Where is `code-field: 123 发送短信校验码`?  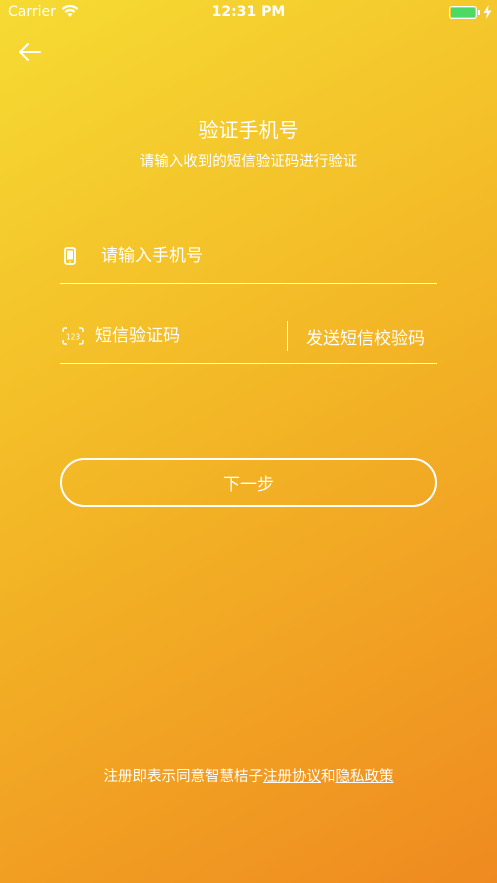 code-field: 123 发送短信校验码 is located at coordinates (248, 339).